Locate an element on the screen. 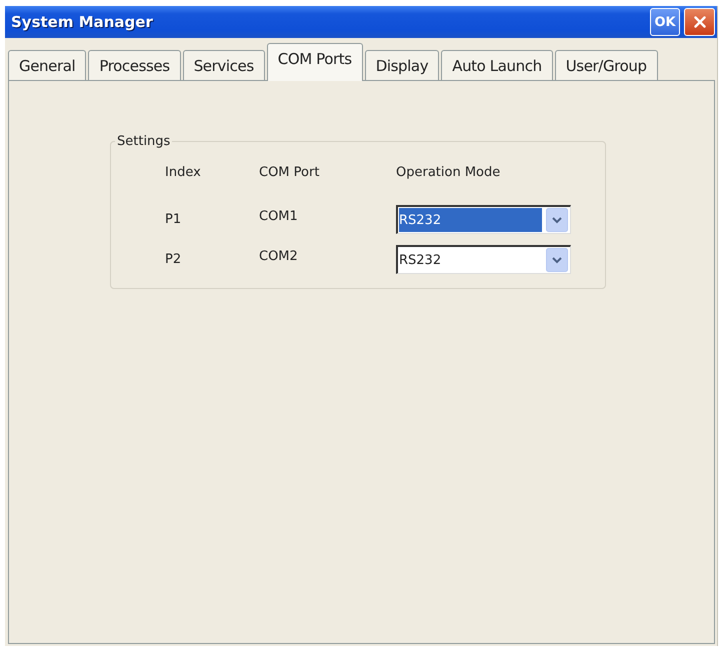 The image size is (721, 648). tab: COM Ports is located at coordinates (314, 62).